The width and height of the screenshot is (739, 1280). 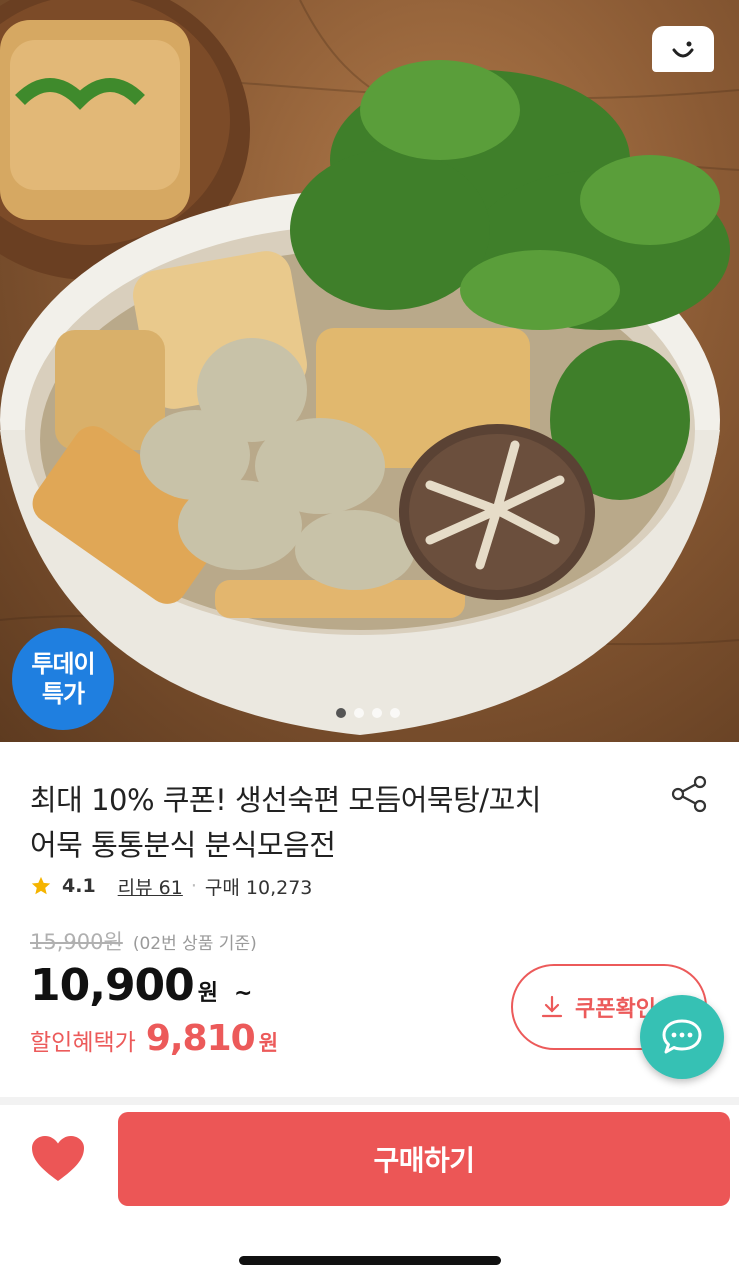 I want to click on brand-logo-icon, so click(x=683, y=49).